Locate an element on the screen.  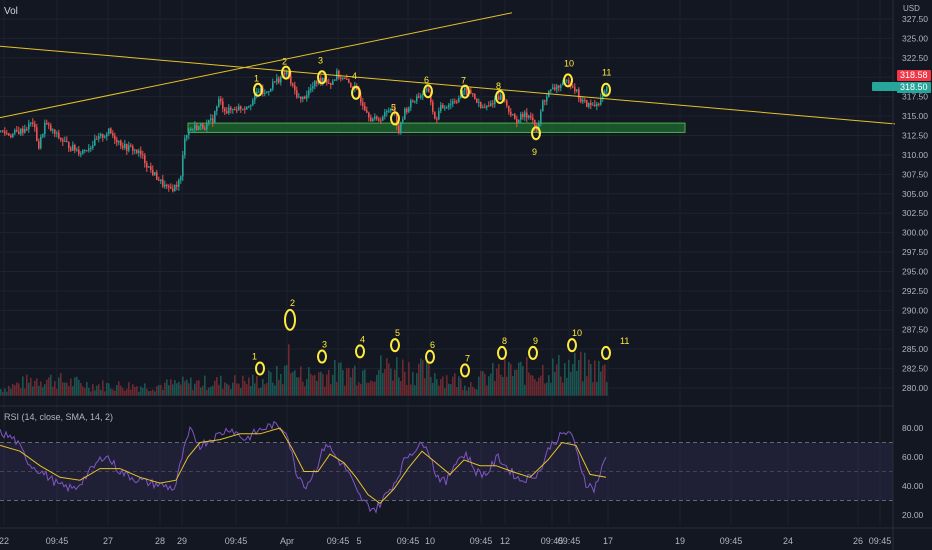
rsi-indicator-label: RSI (14, close, SMA, 14, 2) is located at coordinates (58, 417).